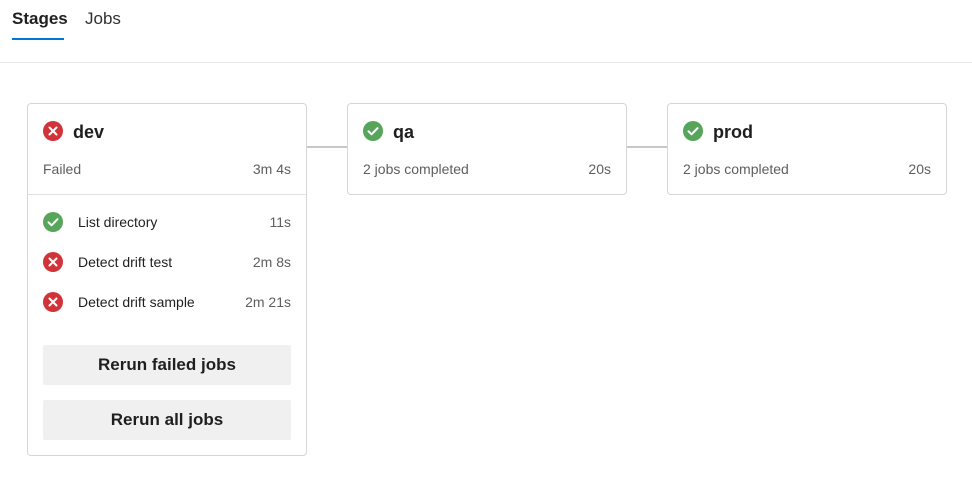 This screenshot has width=972, height=477. Describe the element at coordinates (167, 420) in the screenshot. I see `rerun-all-jobs-button: Rerun all jobs` at that location.